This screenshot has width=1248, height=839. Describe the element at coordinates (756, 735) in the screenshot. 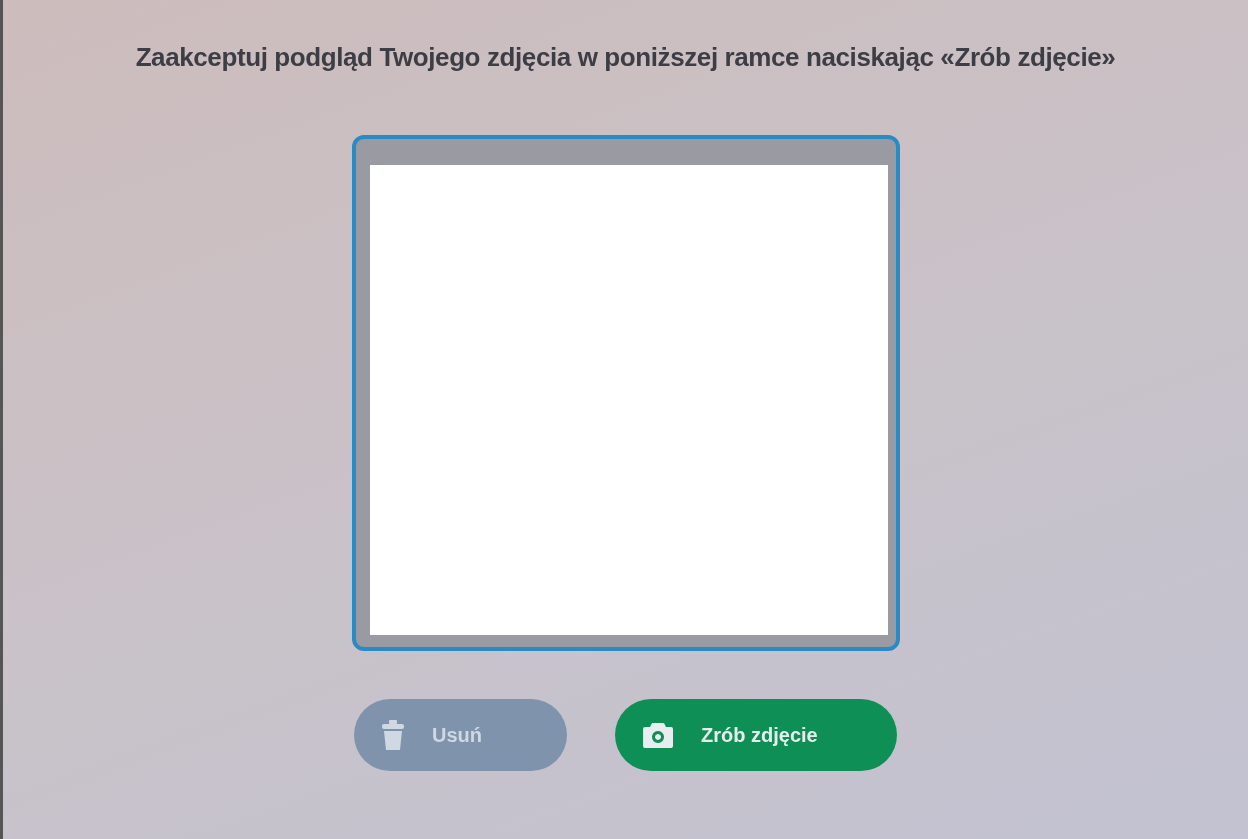

I see `take-photo-button: Zrób zdjęcie` at that location.